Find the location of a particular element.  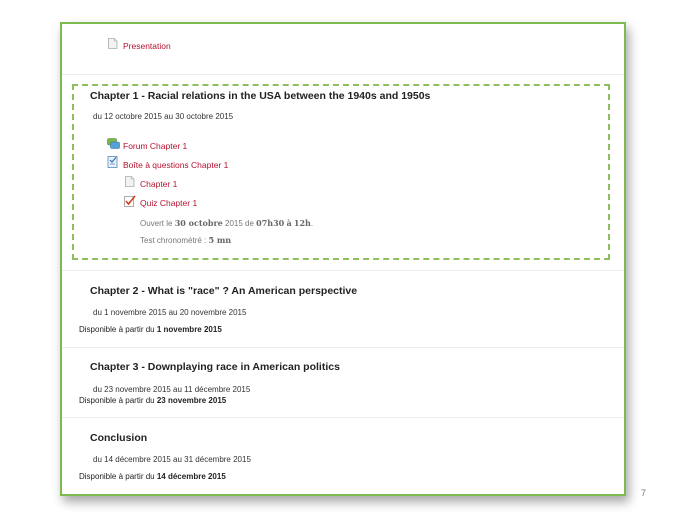

chapter-3-dates: du 23 novembre 2015 au 11 décembre 2015 is located at coordinates (172, 389).